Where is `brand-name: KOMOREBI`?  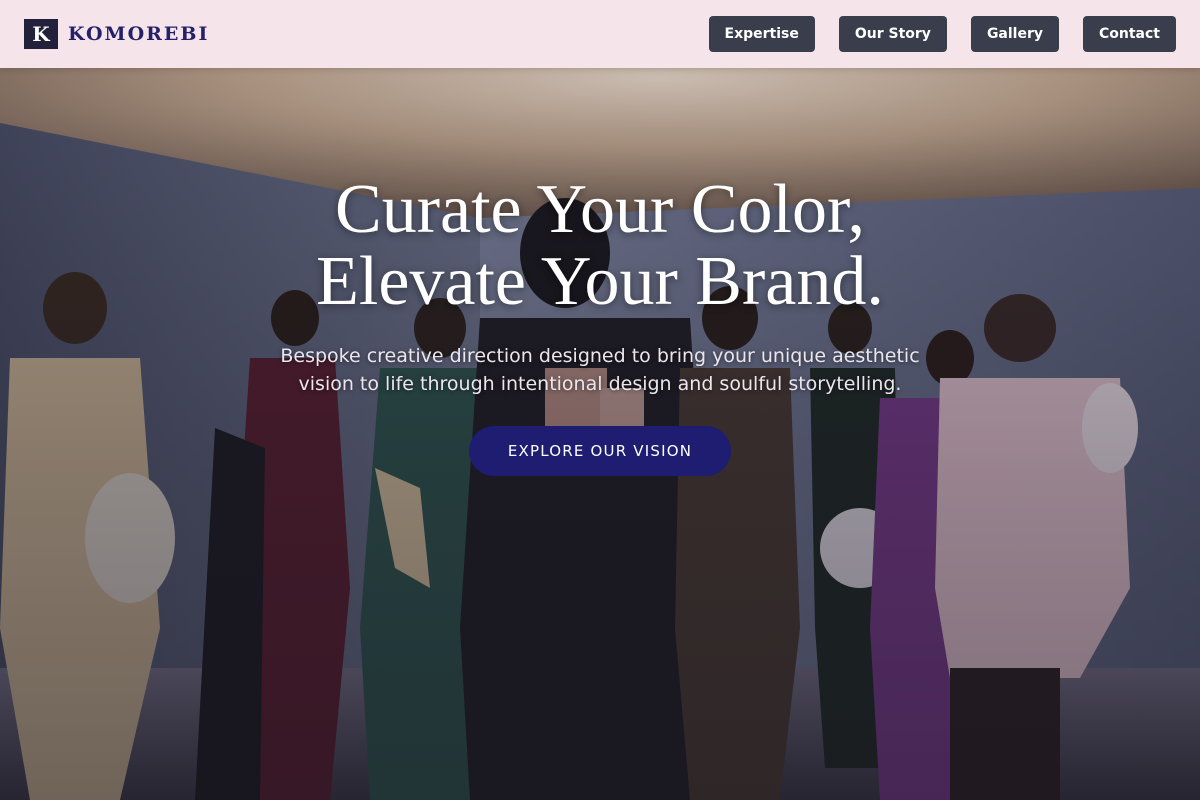
brand-name: KOMOREBI is located at coordinates (139, 34).